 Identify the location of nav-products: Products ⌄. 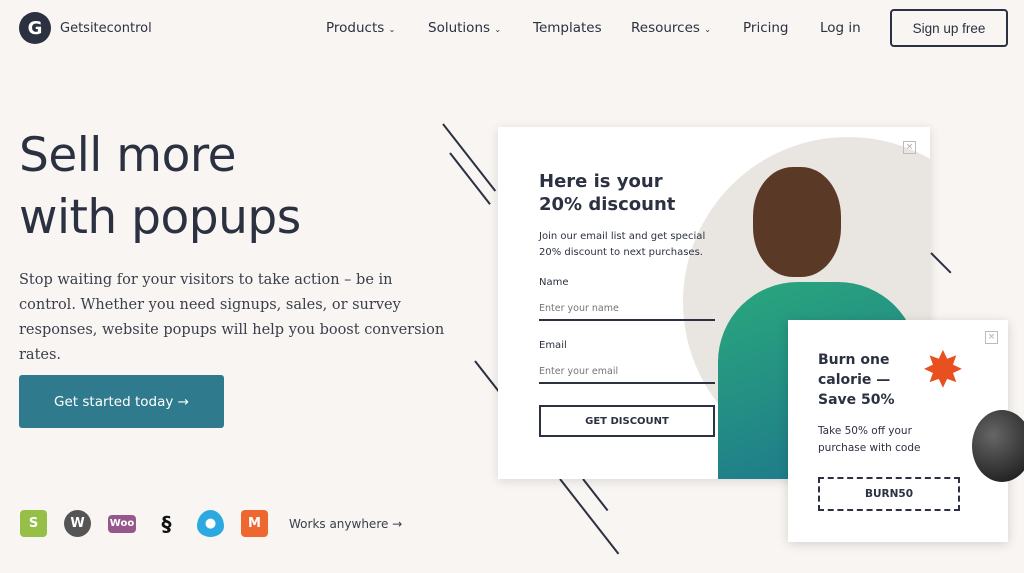
(360, 28).